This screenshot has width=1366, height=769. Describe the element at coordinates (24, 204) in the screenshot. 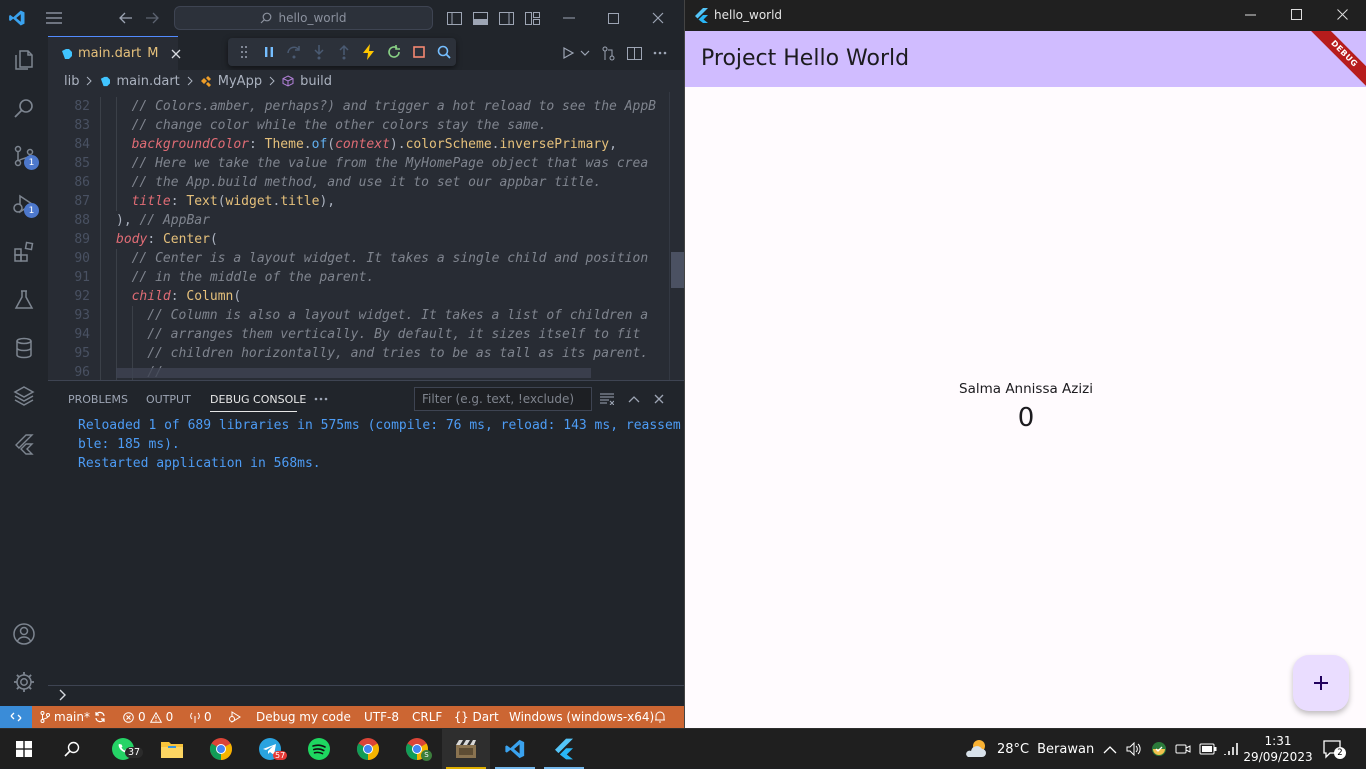

I see `run-debug-icon: 1` at that location.